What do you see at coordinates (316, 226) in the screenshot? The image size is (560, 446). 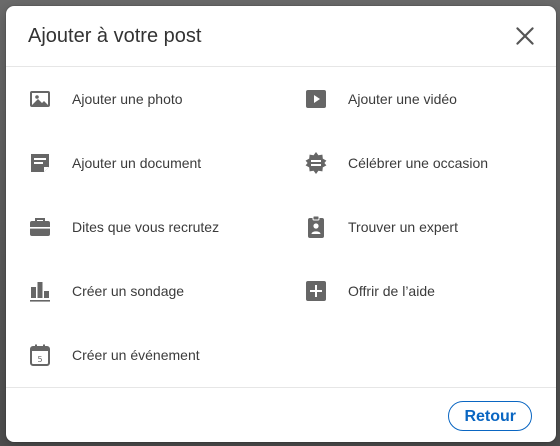 I see `expert-badge-icon` at bounding box center [316, 226].